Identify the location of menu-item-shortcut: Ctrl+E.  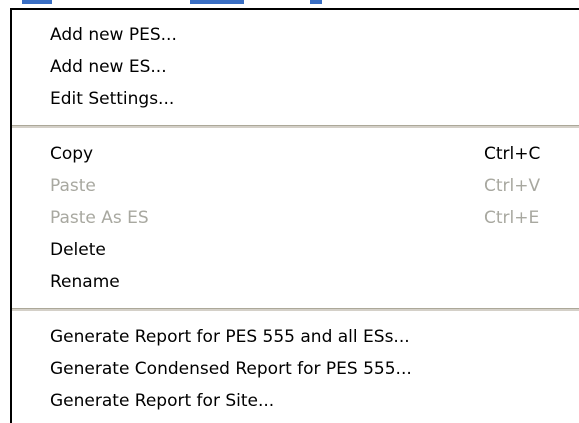
(512, 218).